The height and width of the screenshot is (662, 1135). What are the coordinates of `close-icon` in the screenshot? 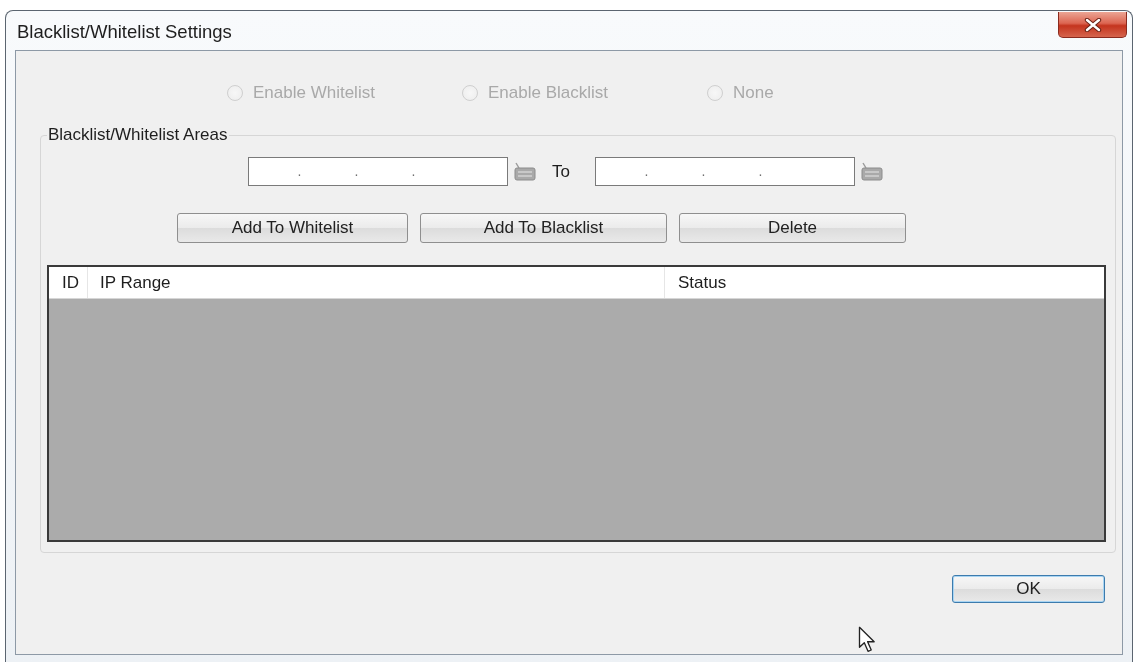 It's located at (1092, 24).